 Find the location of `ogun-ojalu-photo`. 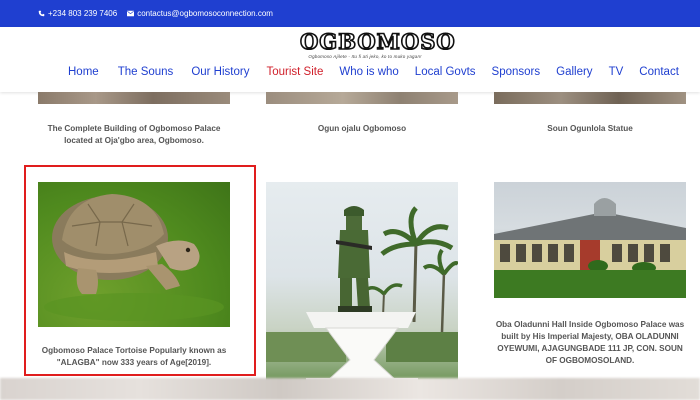

ogun-ojalu-photo is located at coordinates (362, 98).